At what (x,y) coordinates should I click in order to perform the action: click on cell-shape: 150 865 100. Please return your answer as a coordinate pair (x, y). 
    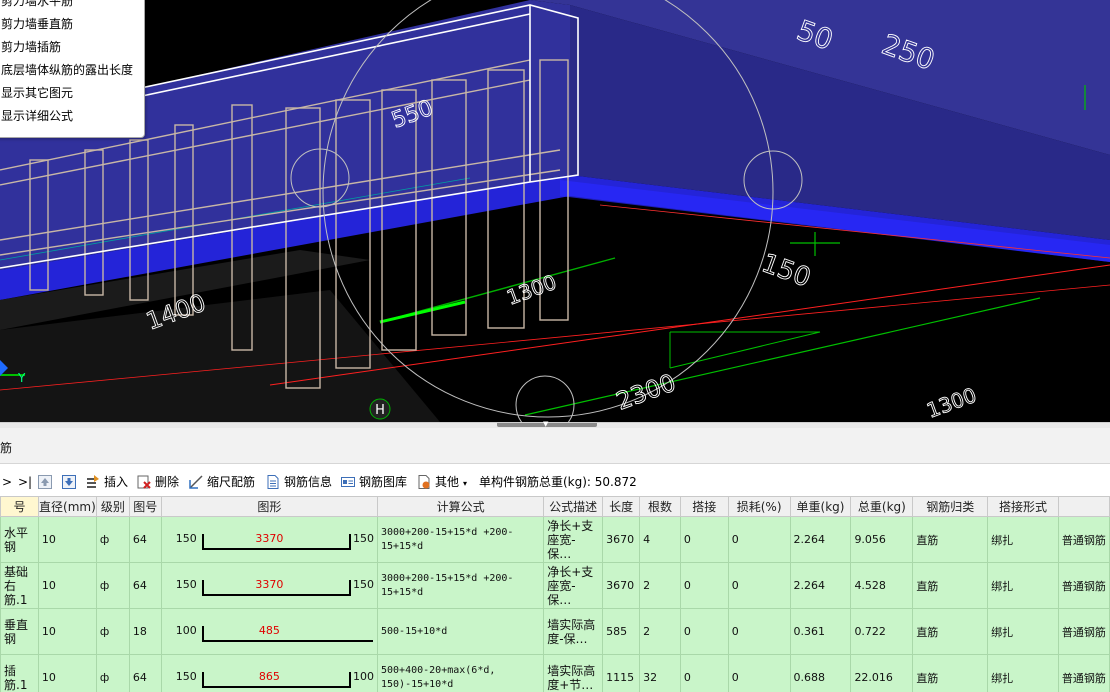
    Looking at the image, I should click on (269, 673).